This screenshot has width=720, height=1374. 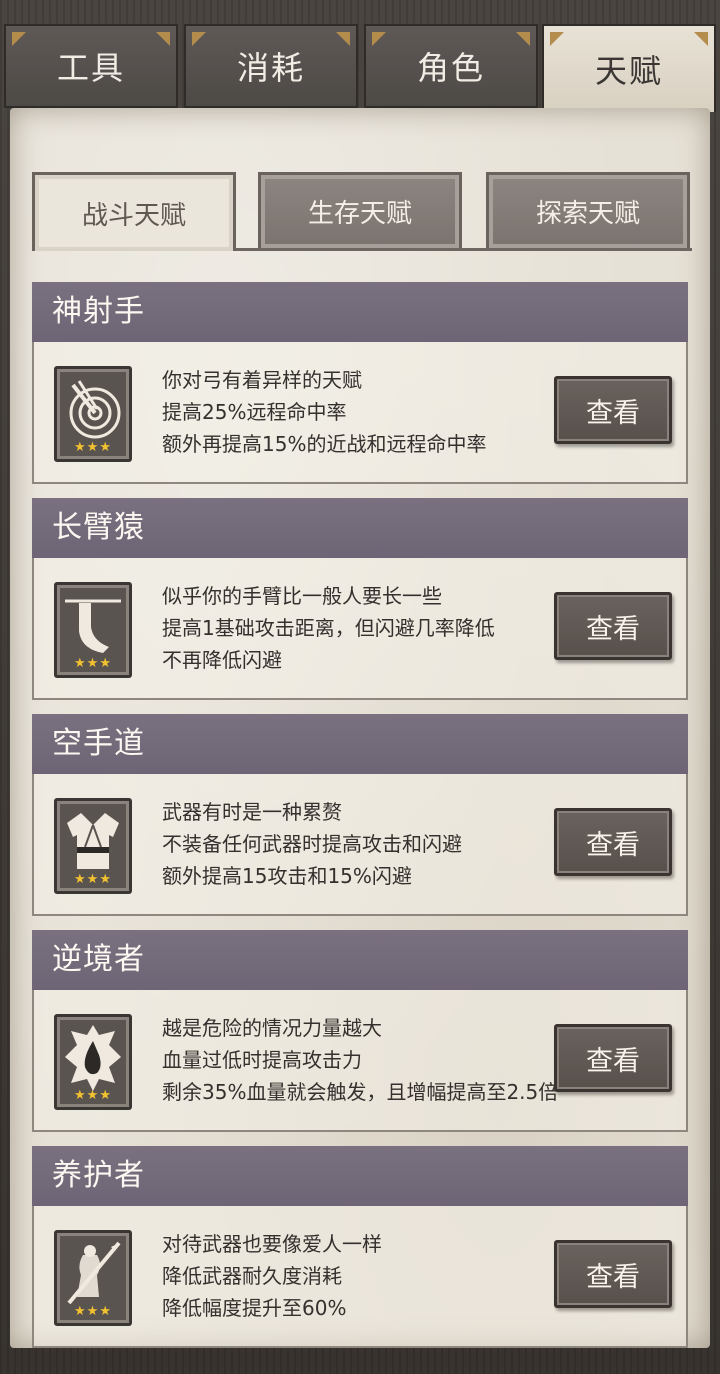 What do you see at coordinates (360, 312) in the screenshot?
I see `talent-name: 神射手` at bounding box center [360, 312].